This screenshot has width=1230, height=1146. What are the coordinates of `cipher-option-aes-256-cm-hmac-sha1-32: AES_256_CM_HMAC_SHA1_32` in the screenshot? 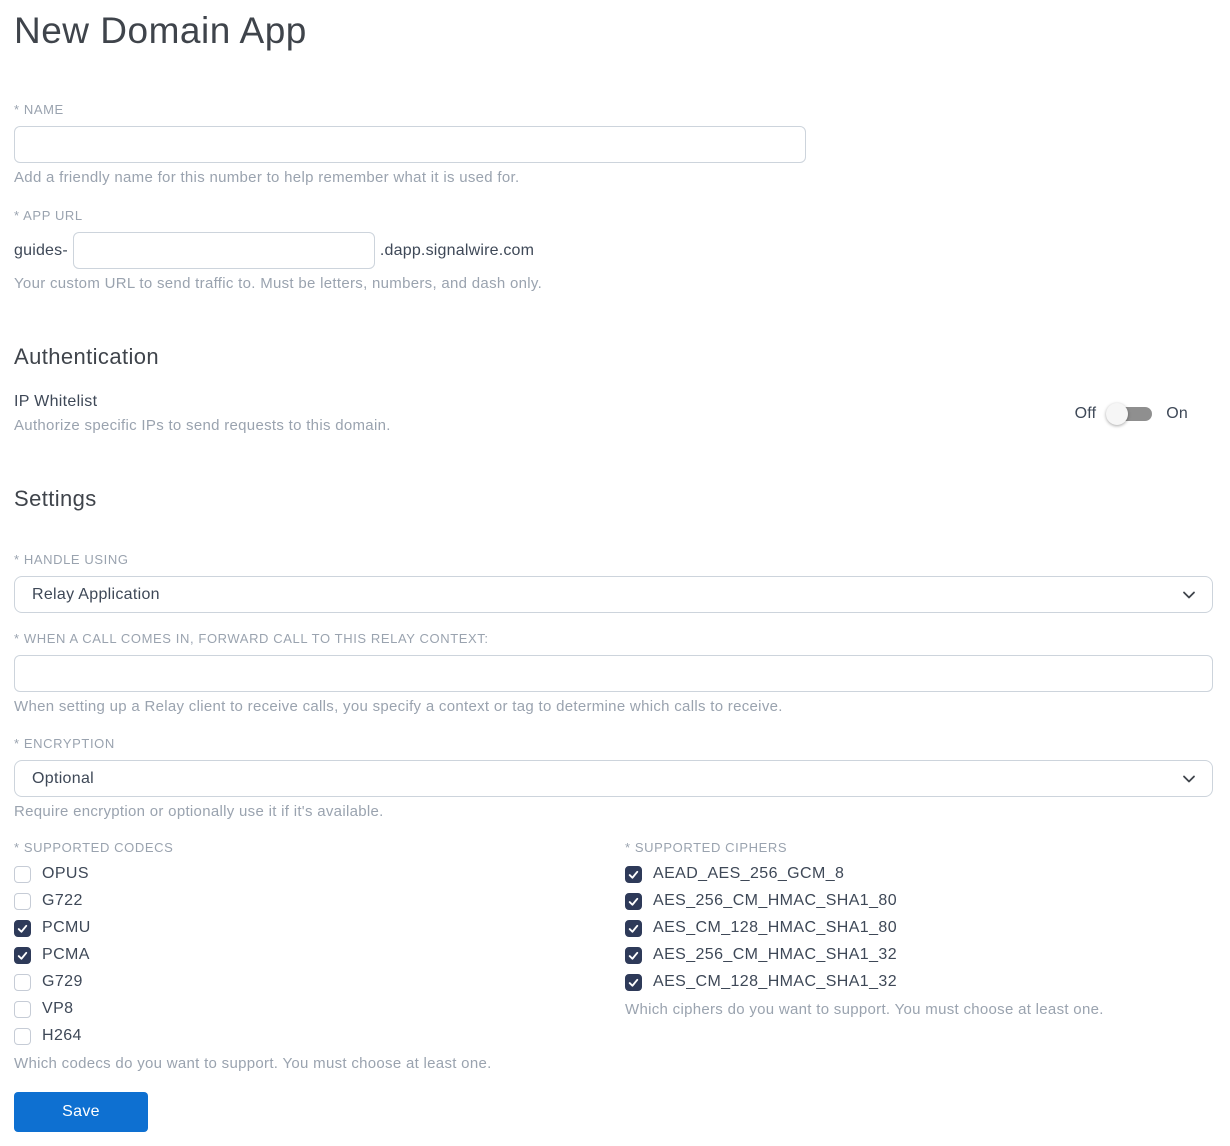 It's located at (919, 955).